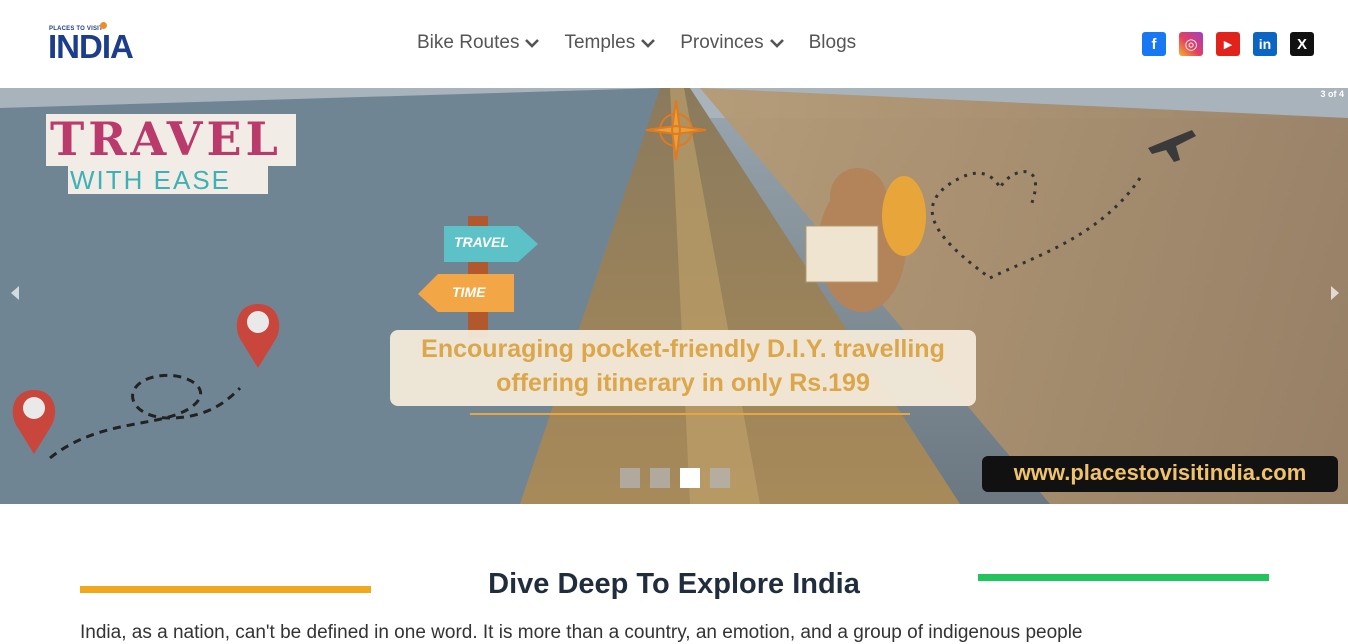 This screenshot has width=1348, height=644. I want to click on nav-label: Blogs, so click(832, 42).